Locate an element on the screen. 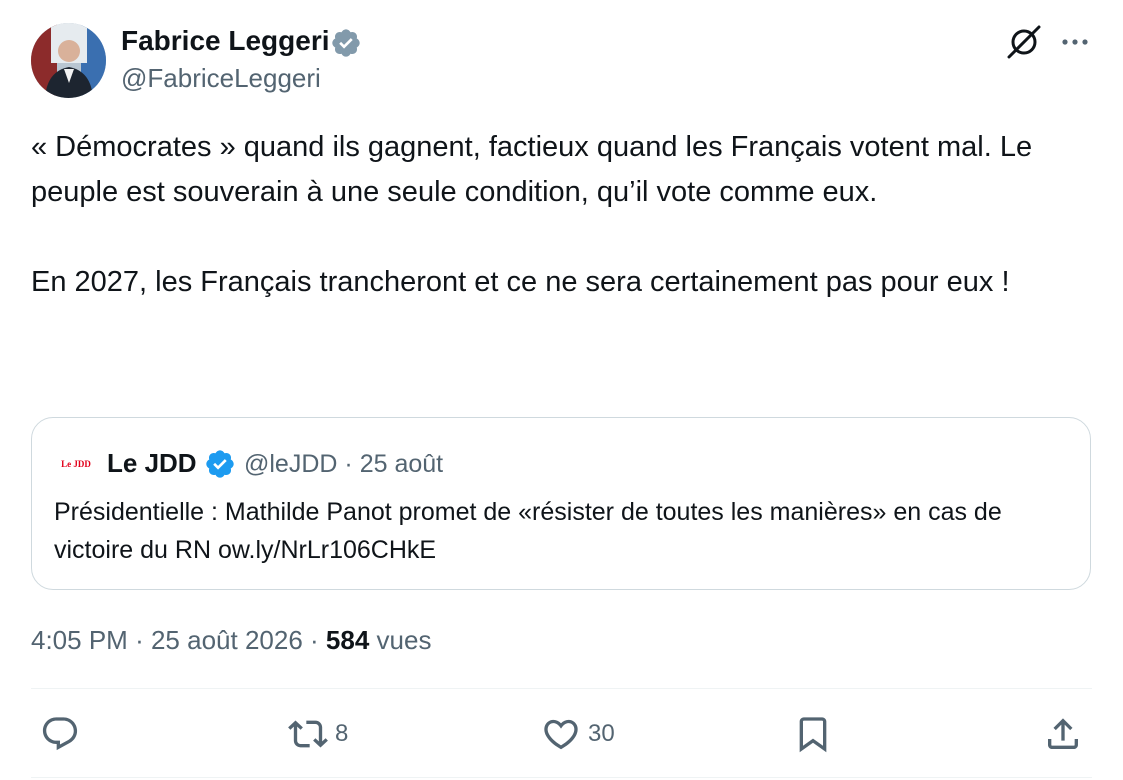 The width and height of the screenshot is (1123, 780). author-avatar is located at coordinates (68, 60).